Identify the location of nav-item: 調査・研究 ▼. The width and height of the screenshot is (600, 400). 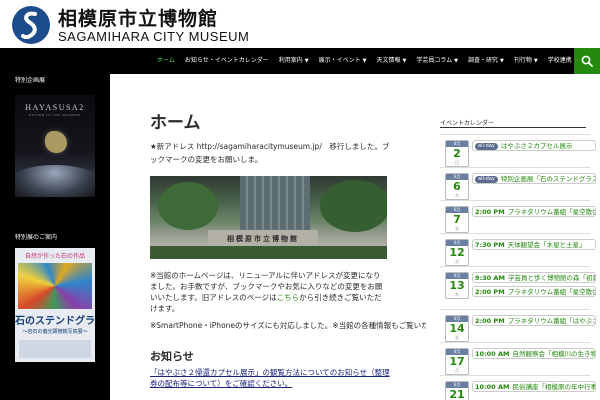
(486, 61).